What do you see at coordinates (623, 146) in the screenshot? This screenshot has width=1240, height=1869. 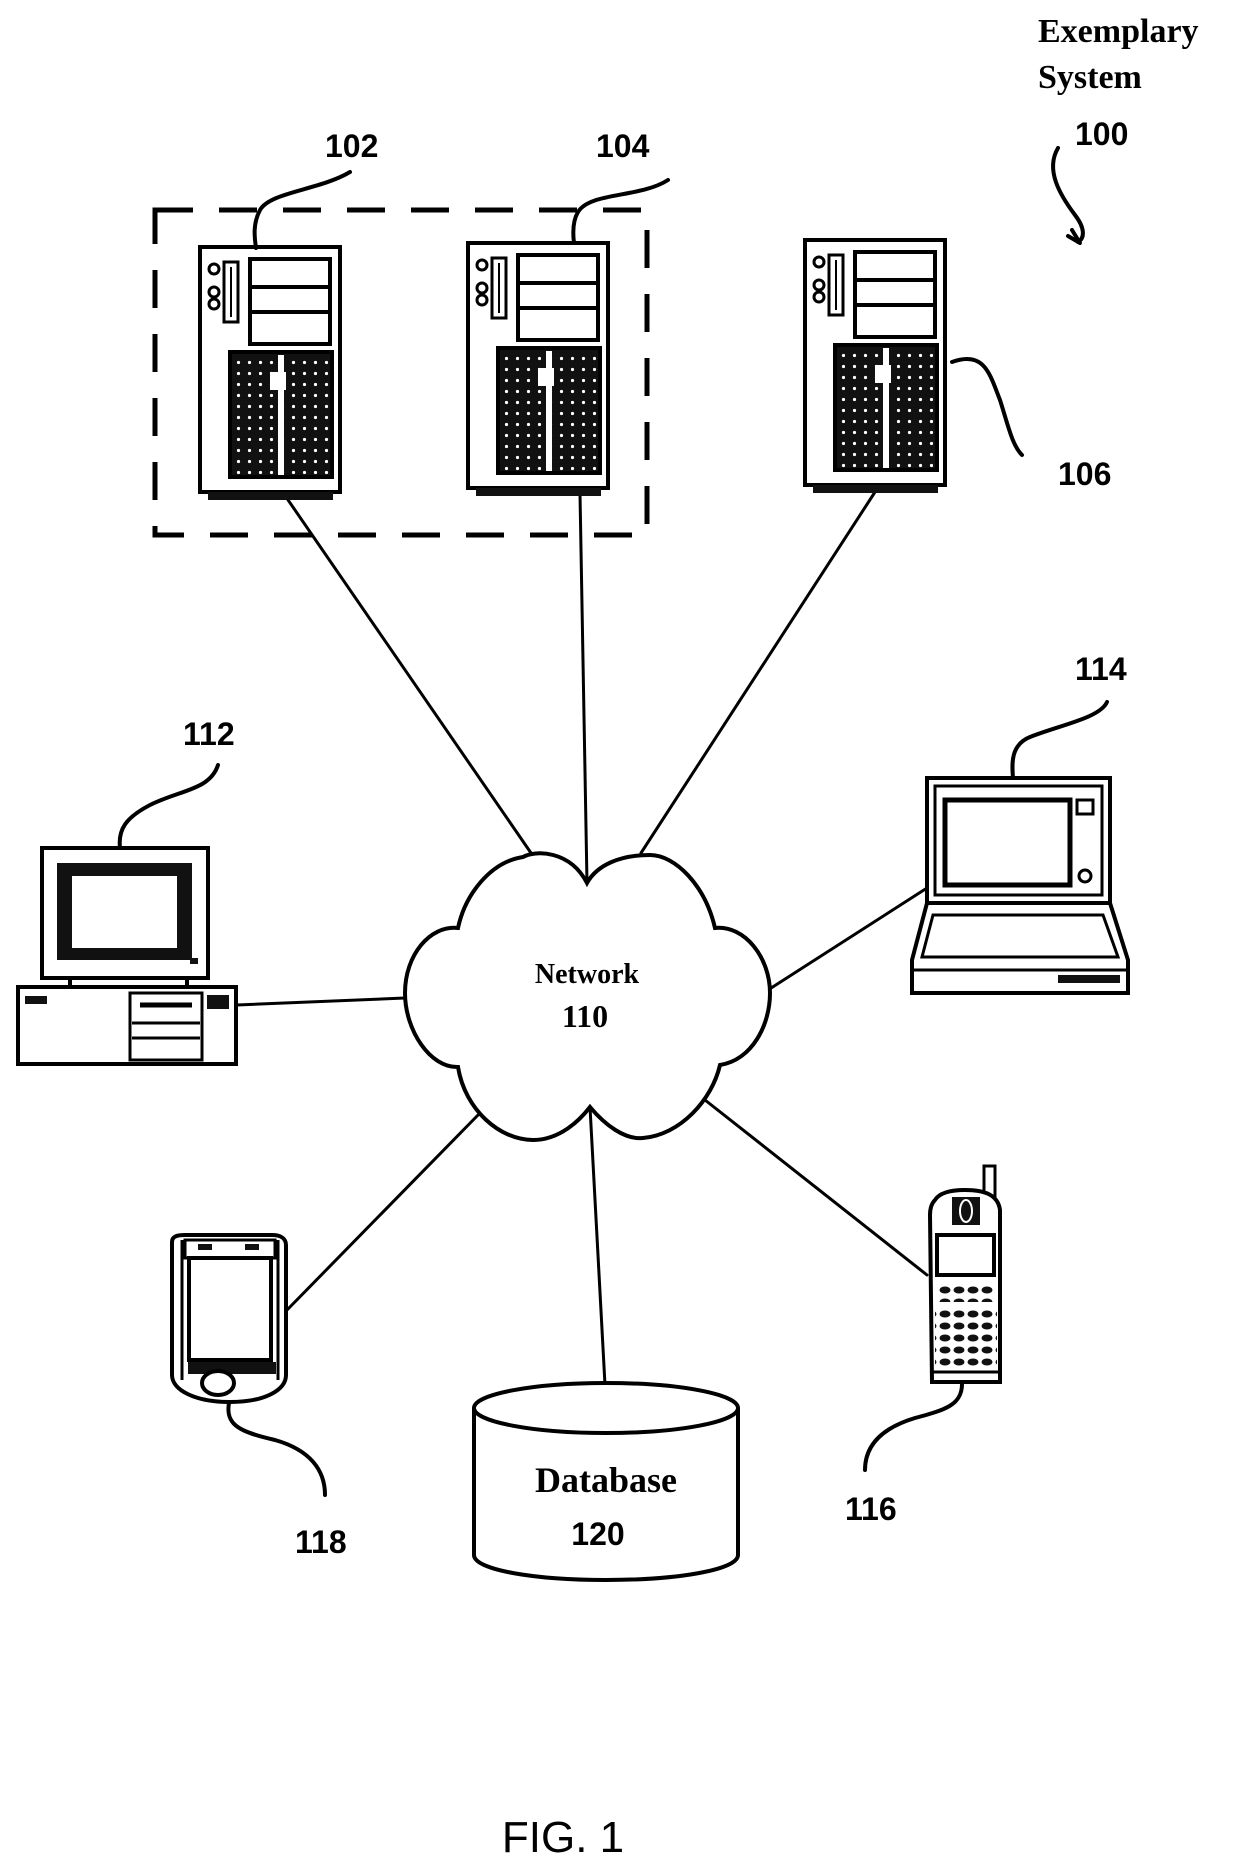 I see `server-104-label: 104` at bounding box center [623, 146].